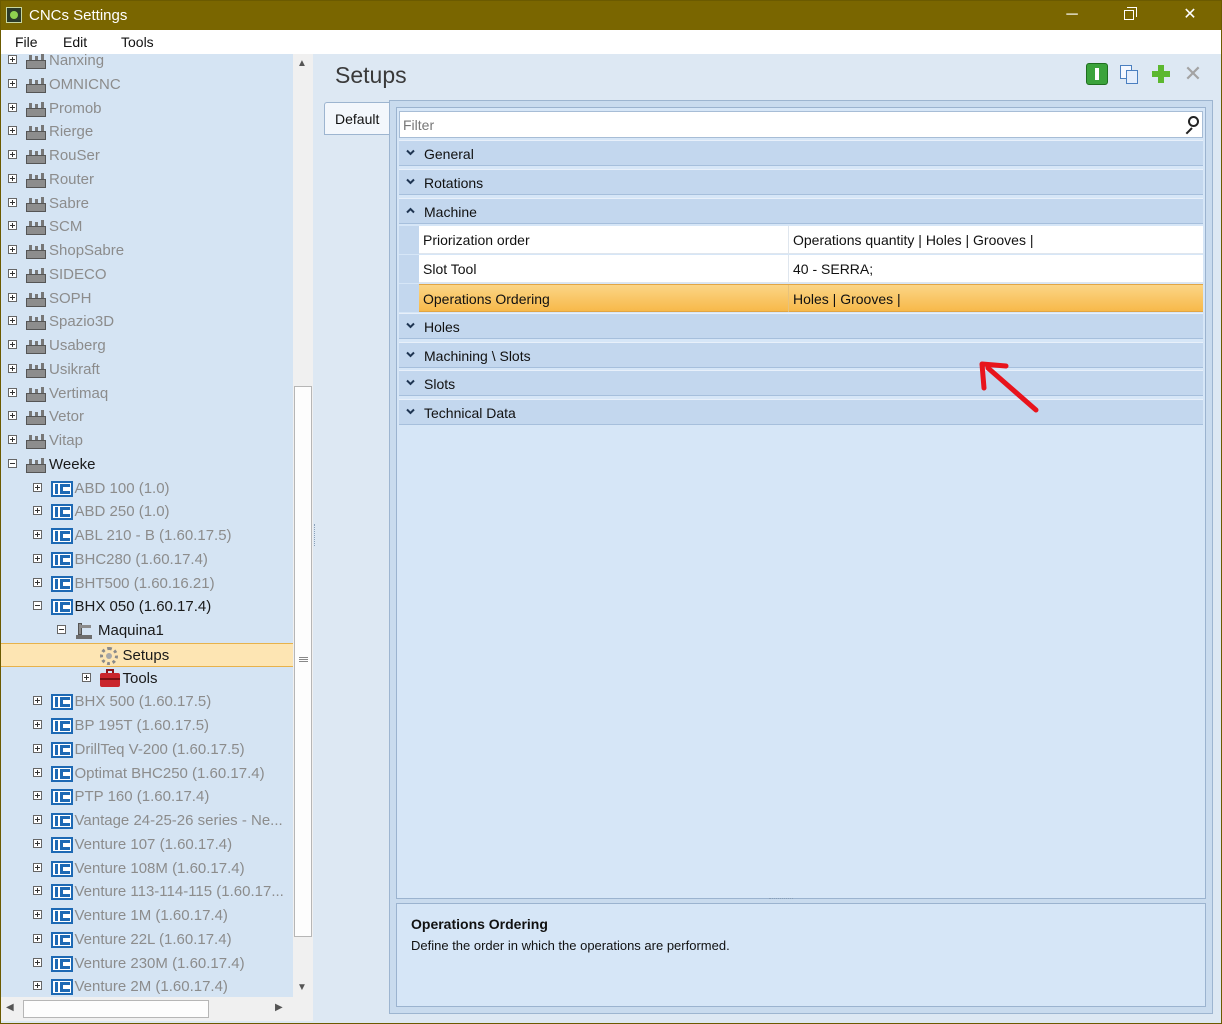 The height and width of the screenshot is (1024, 1222). What do you see at coordinates (147, 227) in the screenshot?
I see `tree-item: SCM` at bounding box center [147, 227].